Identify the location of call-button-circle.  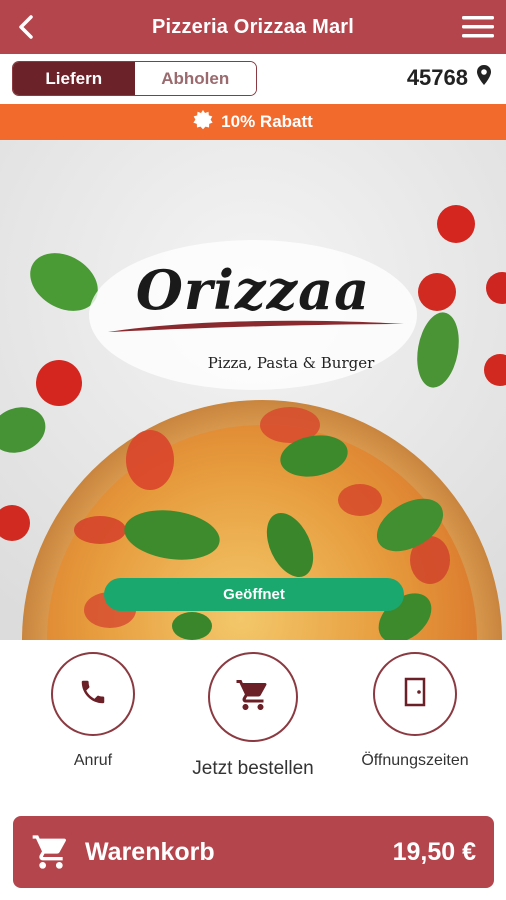
(93, 694).